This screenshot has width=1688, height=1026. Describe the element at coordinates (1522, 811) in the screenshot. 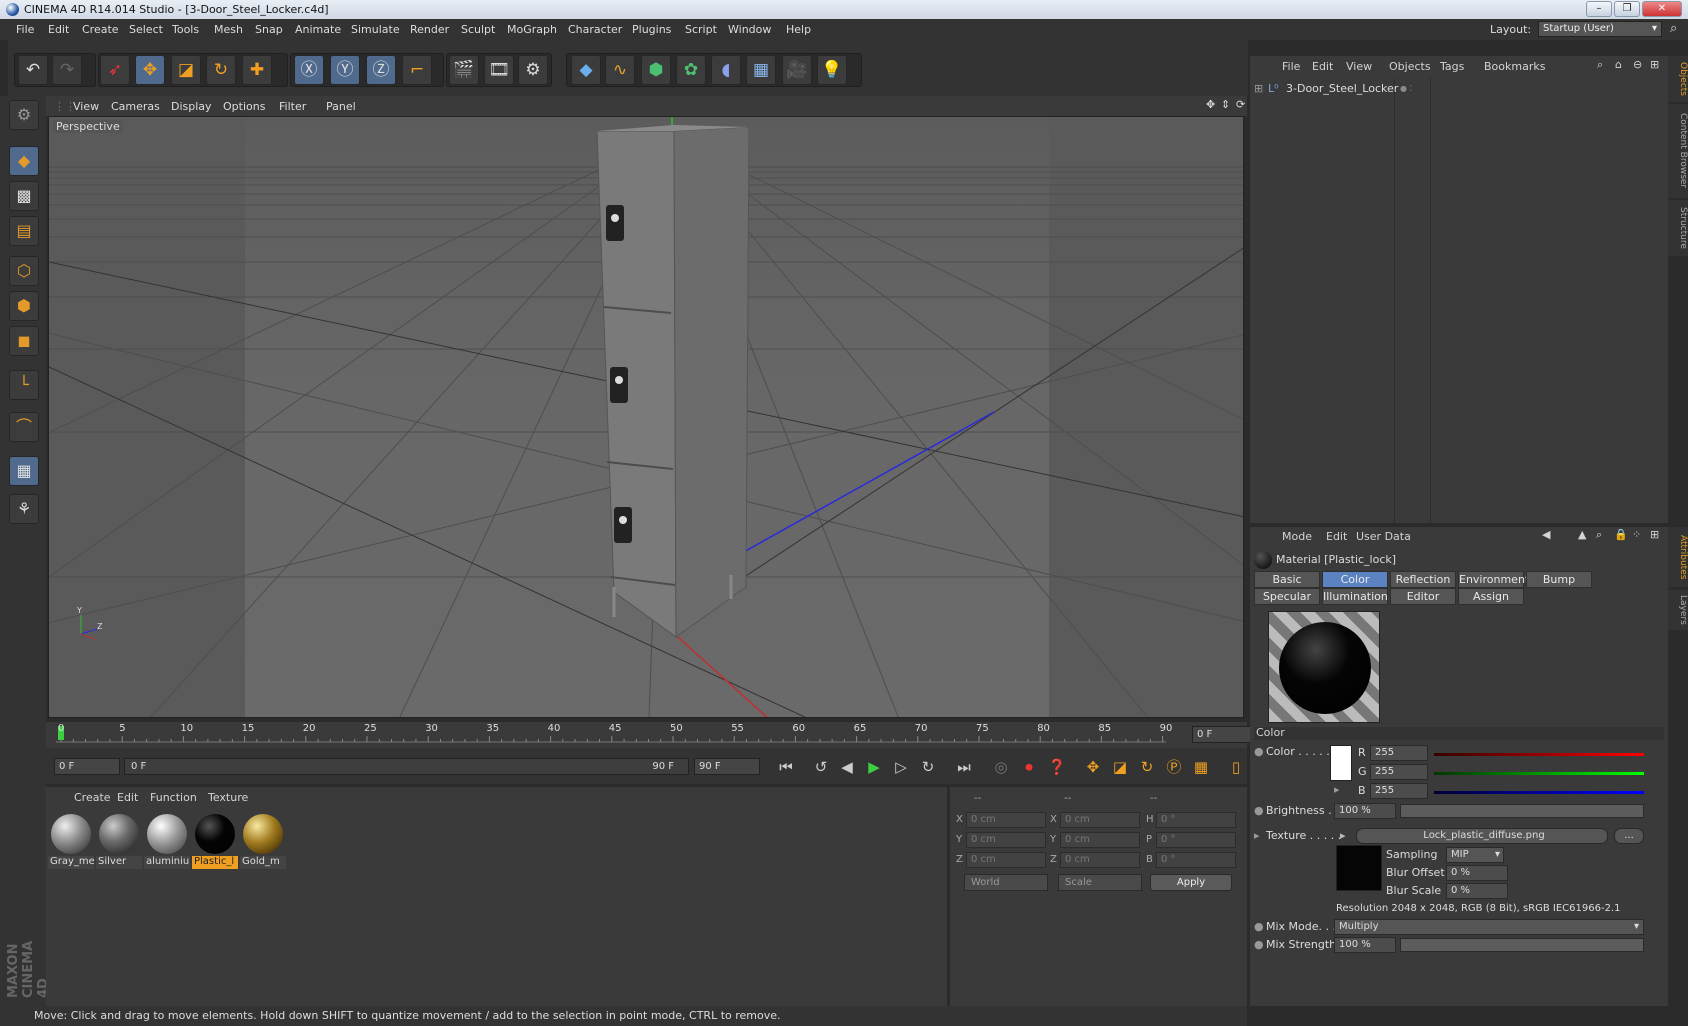

I see `brightness-slider` at that location.